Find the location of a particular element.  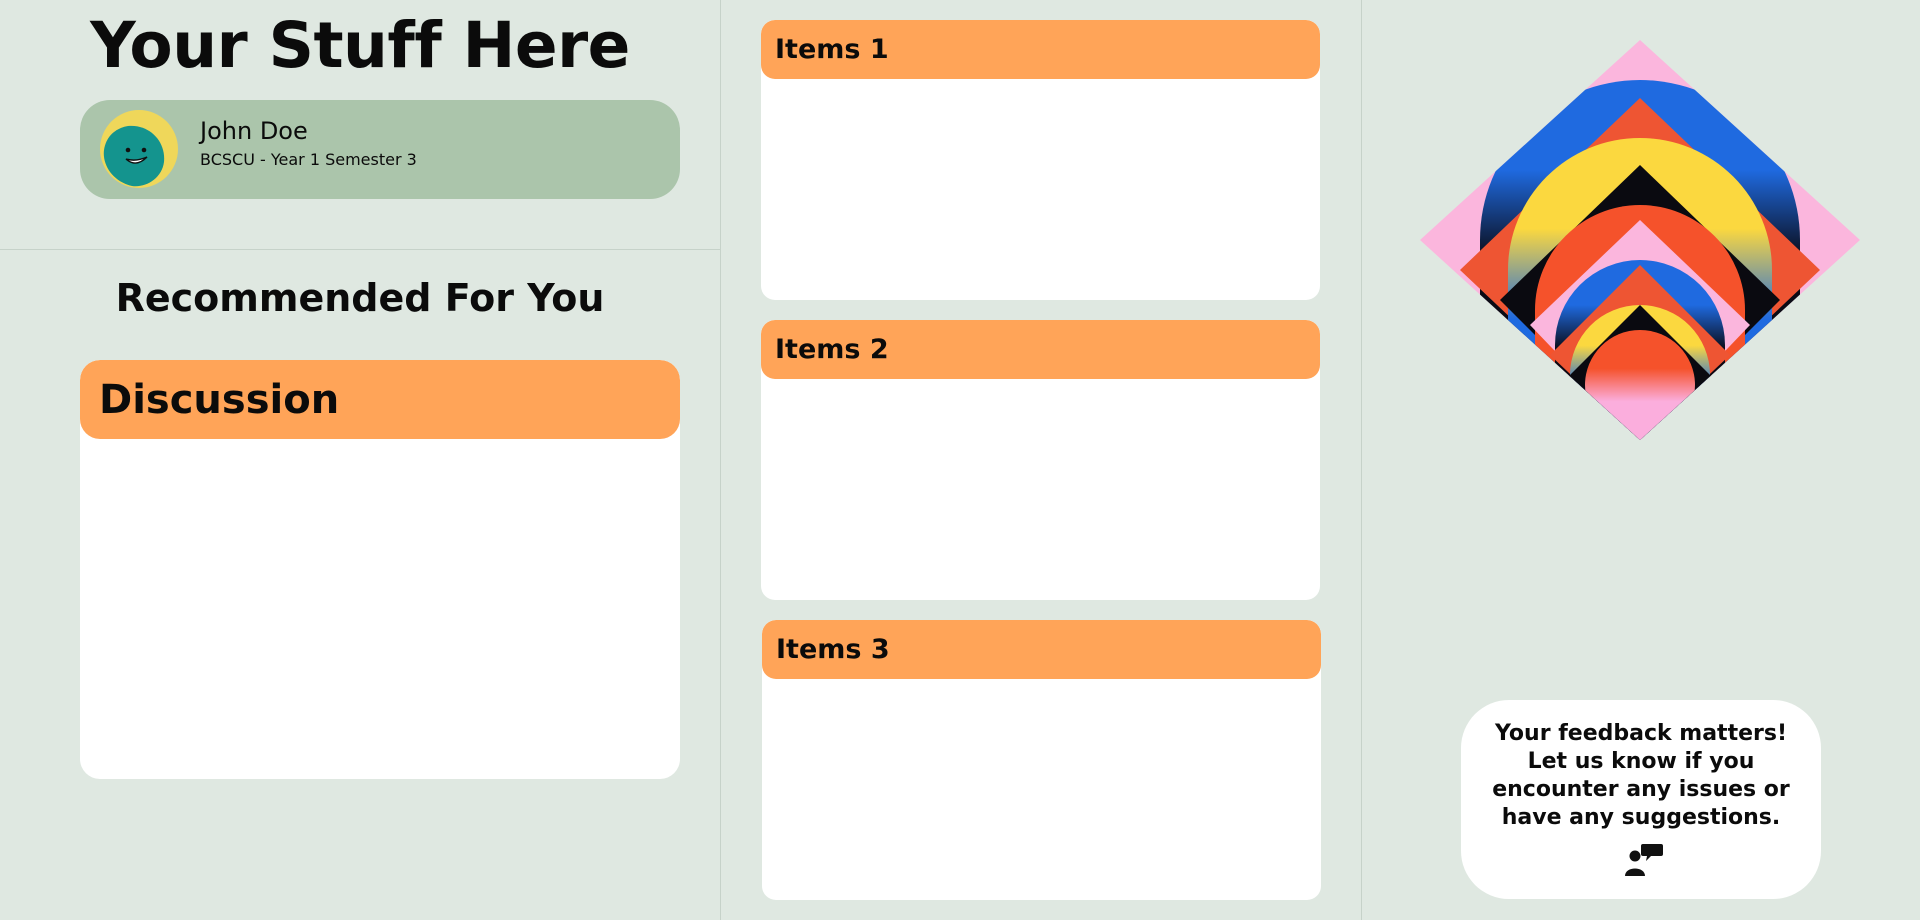

page-title: Your Stuff Here is located at coordinates (360, 45).